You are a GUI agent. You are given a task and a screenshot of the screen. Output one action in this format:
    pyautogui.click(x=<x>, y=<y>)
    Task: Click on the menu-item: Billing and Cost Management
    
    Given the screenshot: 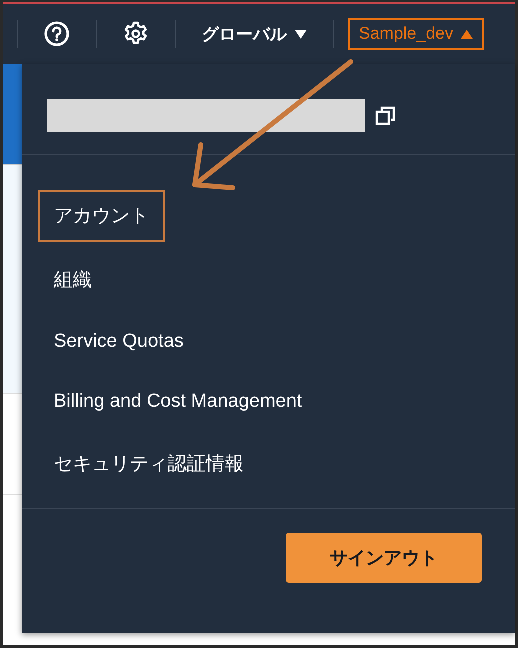 What is the action you would take?
    pyautogui.click(x=178, y=402)
    